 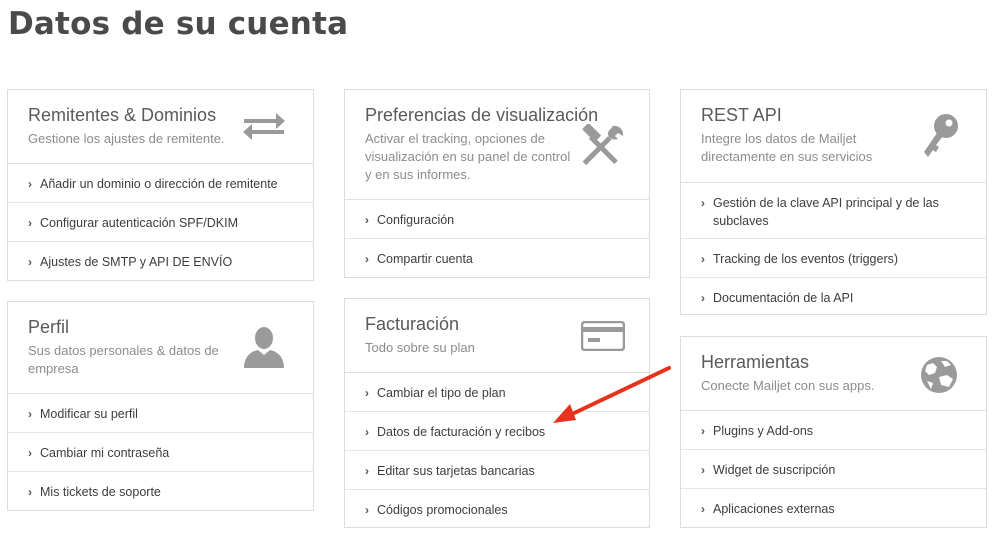 I want to click on link-configure-spf-dkim: › Configurar autenticación SPF/DKIM, so click(x=160, y=222).